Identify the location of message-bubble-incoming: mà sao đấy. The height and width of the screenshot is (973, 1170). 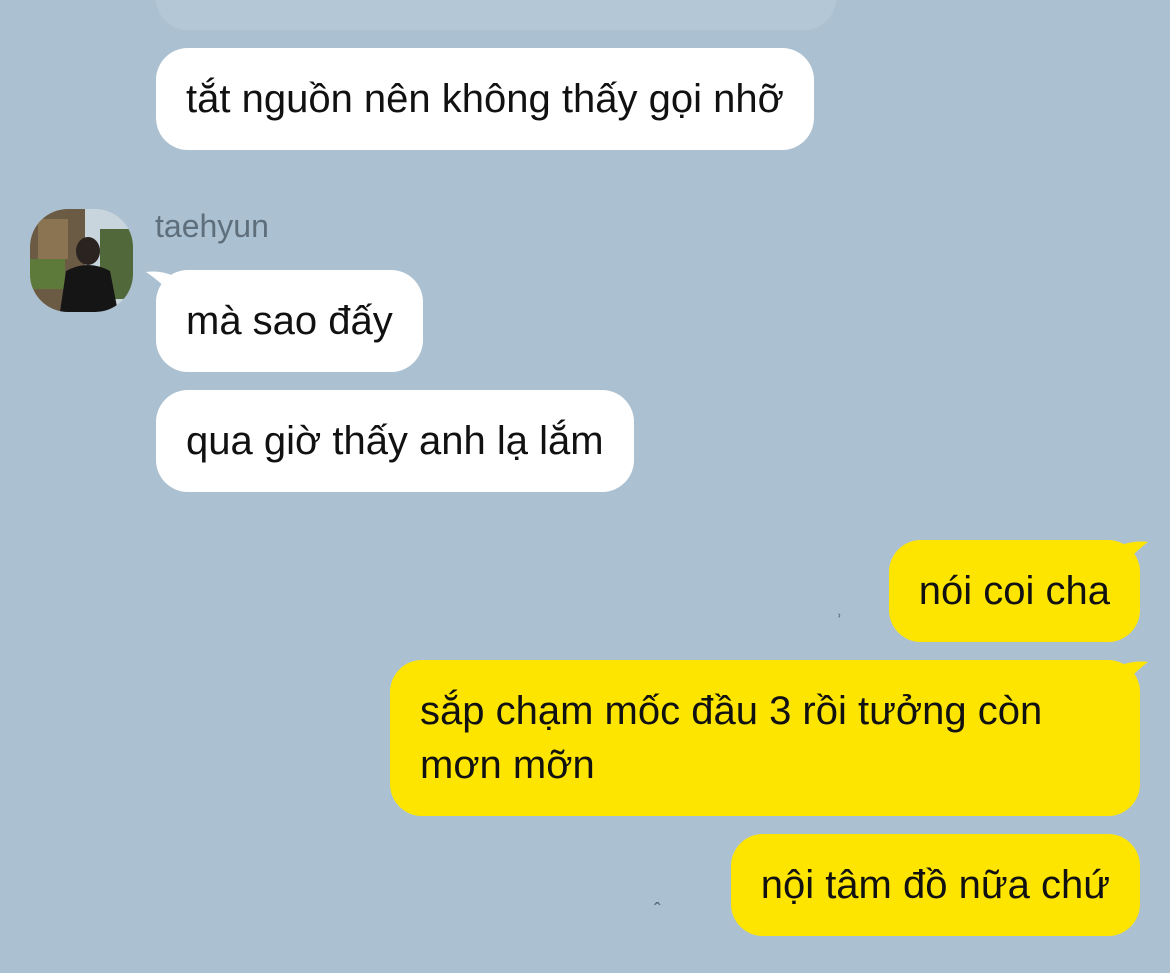
(289, 321).